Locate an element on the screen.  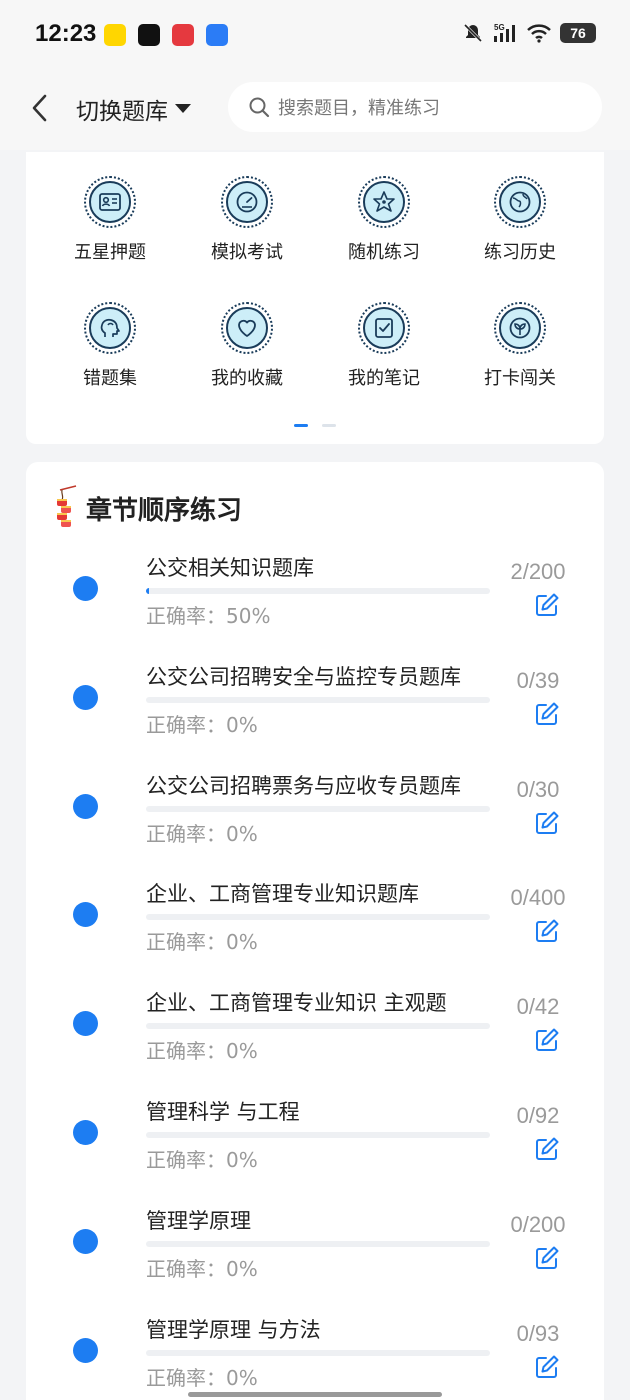
grid-label: 练习历史 is located at coordinates (520, 252).